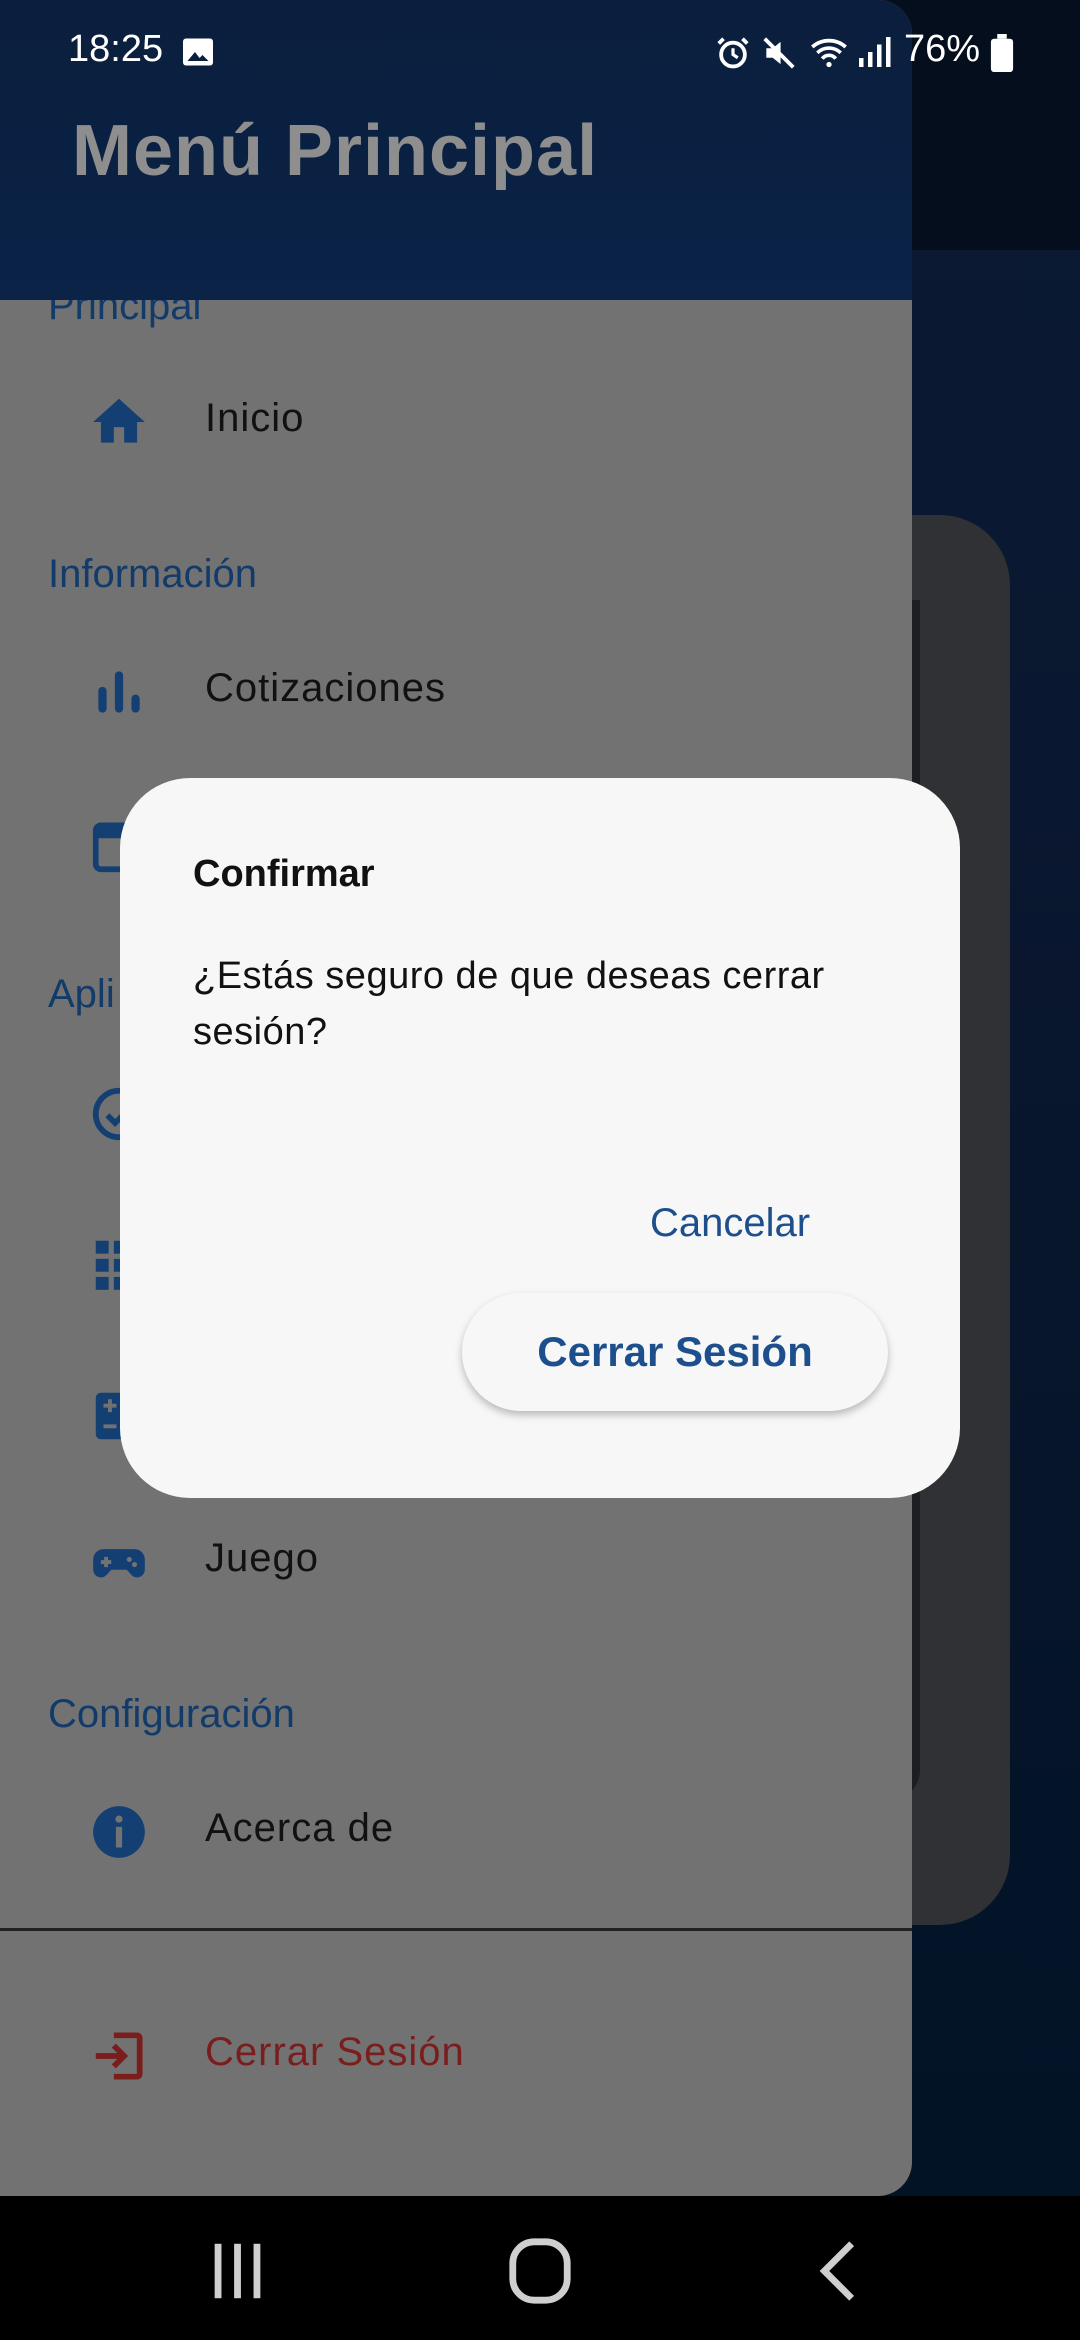 The height and width of the screenshot is (2340, 1080). I want to click on dialog-title: Confirmar, so click(284, 874).